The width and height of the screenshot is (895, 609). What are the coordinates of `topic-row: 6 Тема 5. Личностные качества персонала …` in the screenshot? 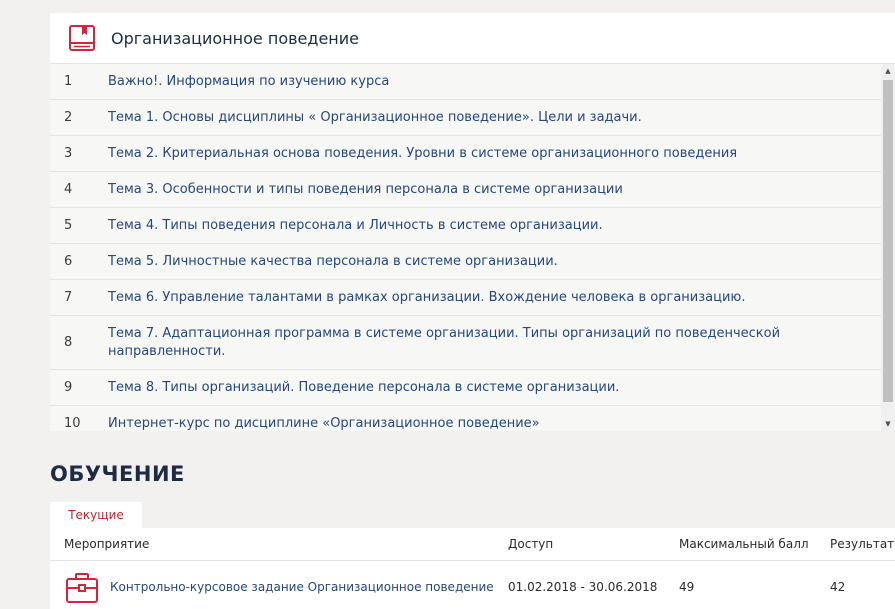 It's located at (465, 262).